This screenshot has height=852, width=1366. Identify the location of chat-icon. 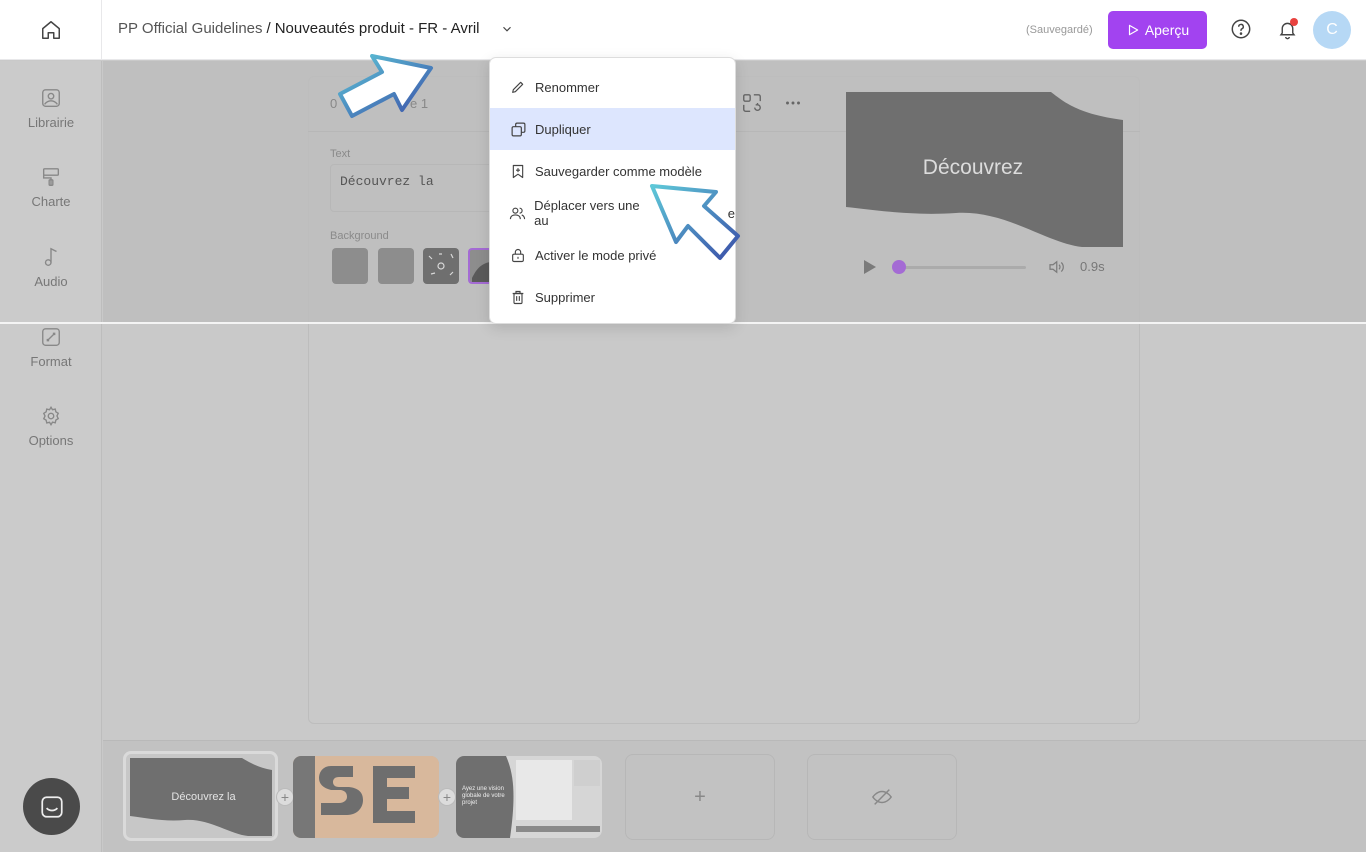
(51, 806).